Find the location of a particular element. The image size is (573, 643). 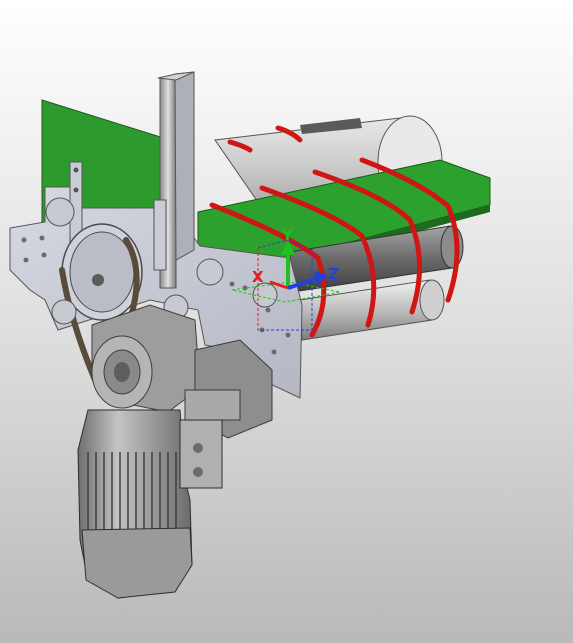

axis-label-z: Z is located at coordinates (333, 274).